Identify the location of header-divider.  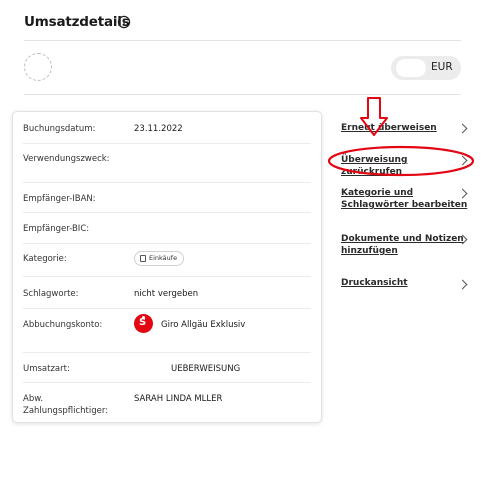
(242, 40).